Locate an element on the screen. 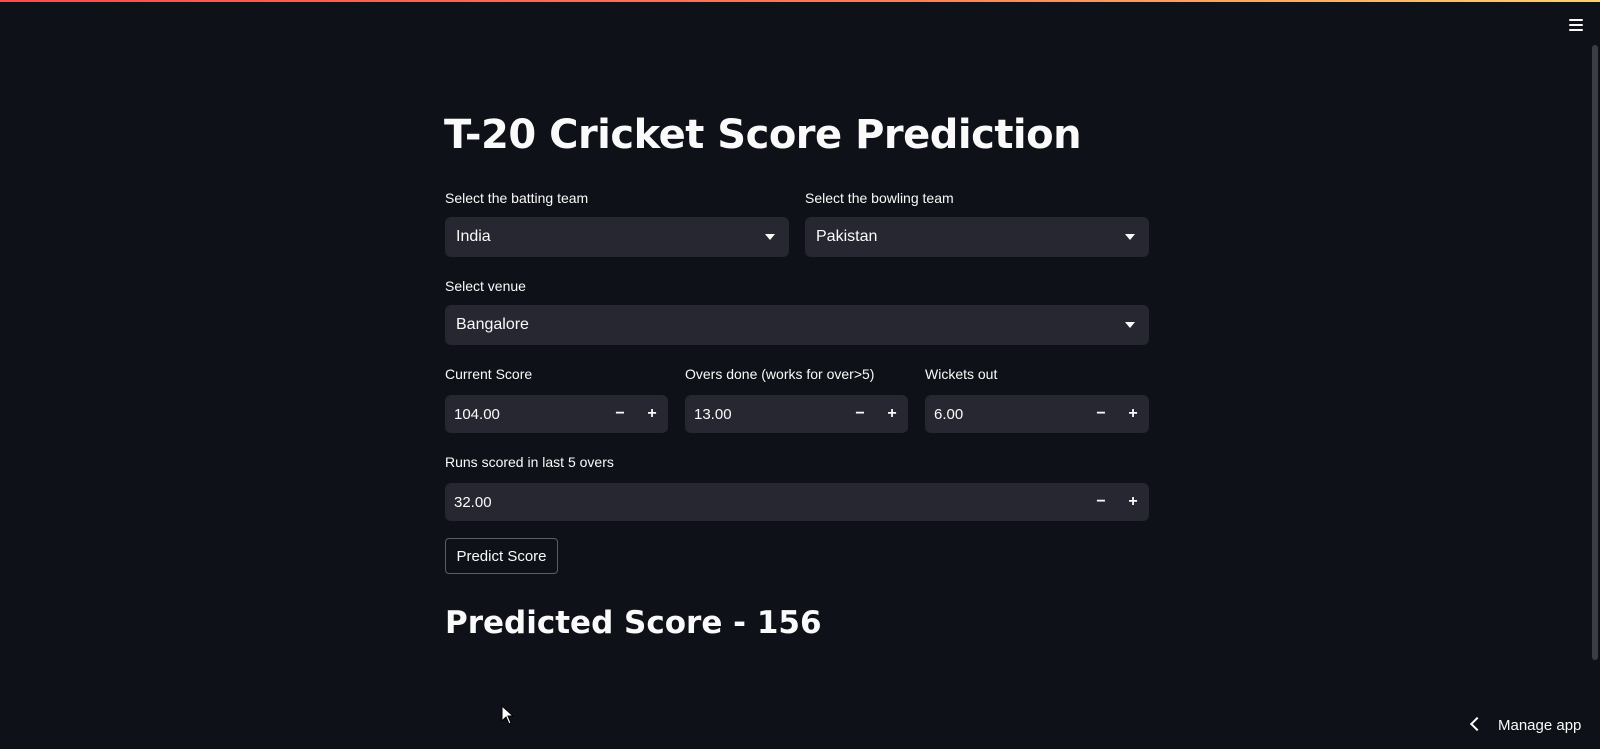 The image size is (1600, 749). wickets-out-increment-button: + is located at coordinates (1133, 414).